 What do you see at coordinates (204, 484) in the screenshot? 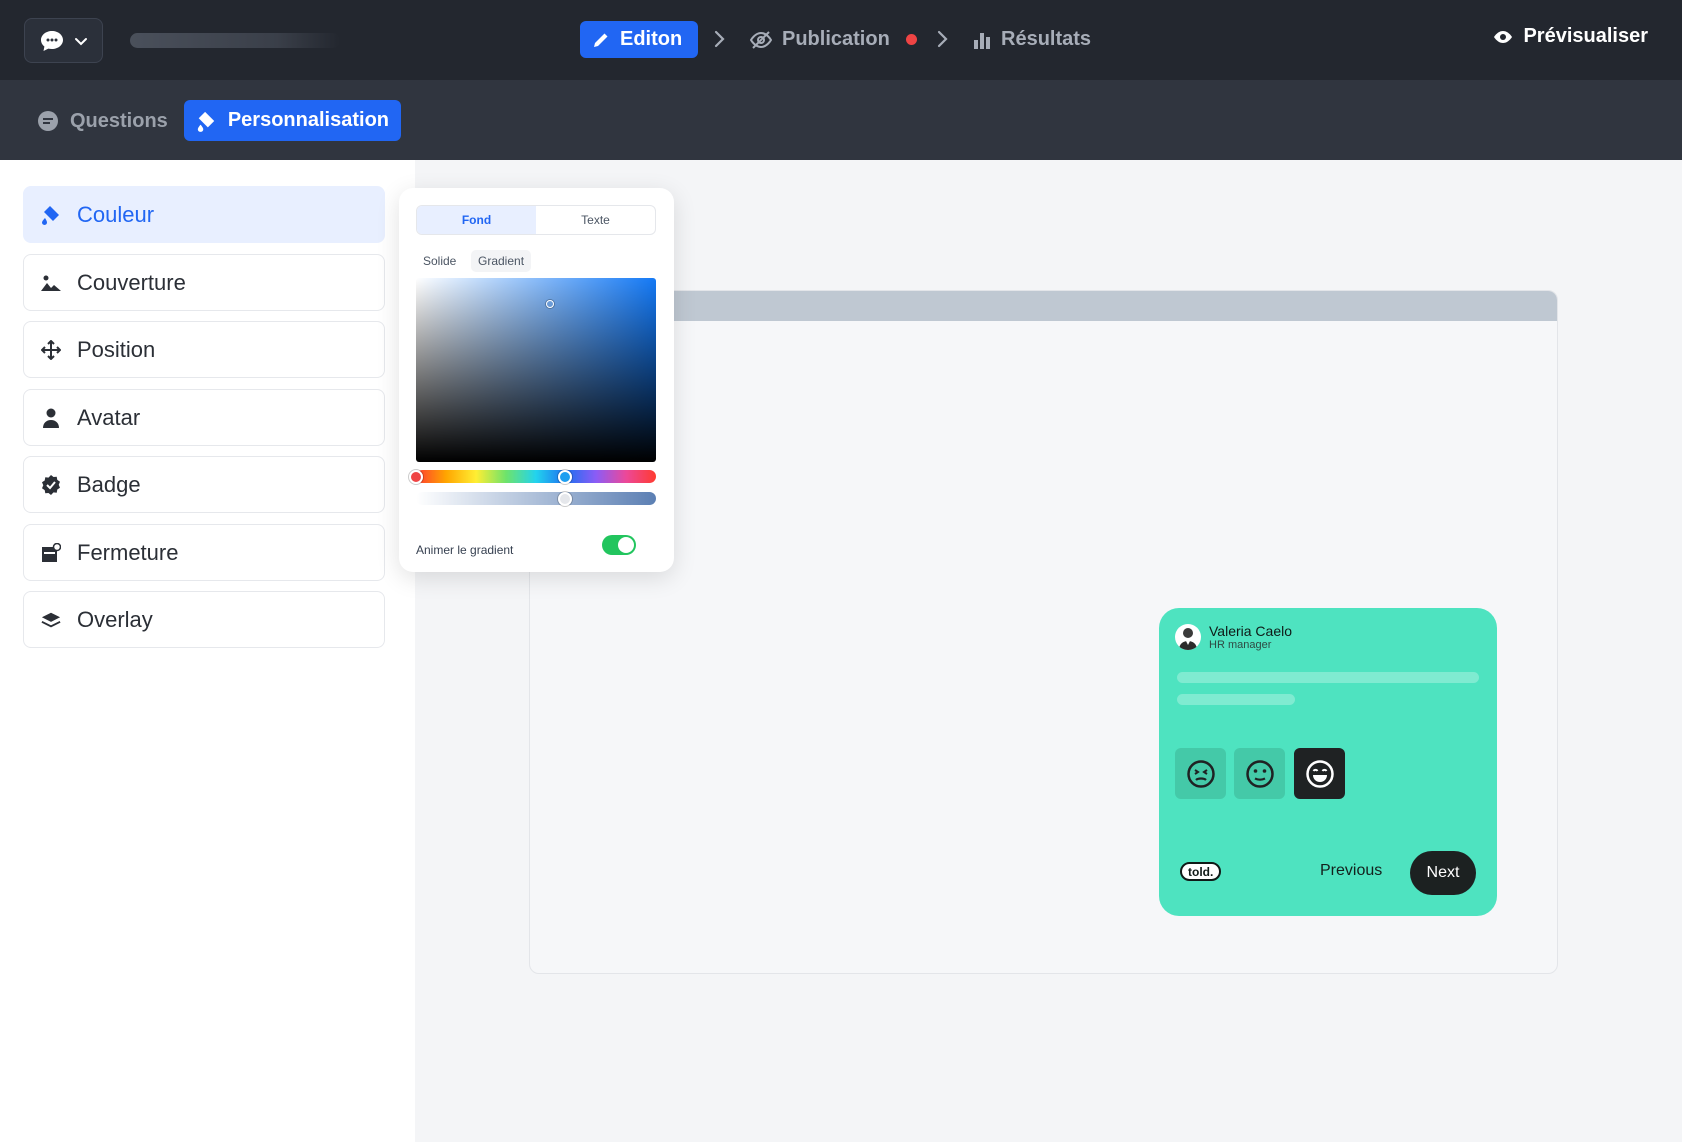
I see `sidebar-item-badge: Badge` at bounding box center [204, 484].